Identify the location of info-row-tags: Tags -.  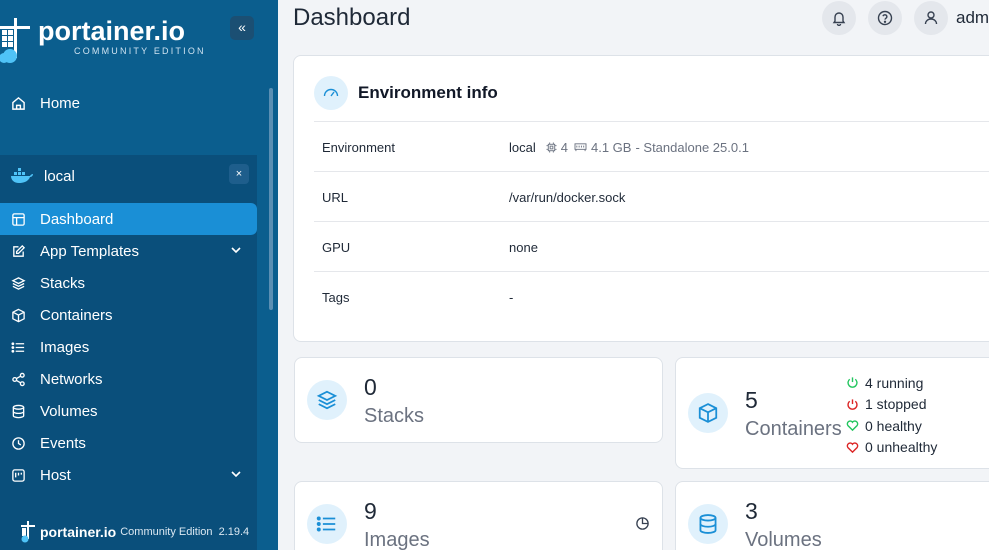
(651, 296).